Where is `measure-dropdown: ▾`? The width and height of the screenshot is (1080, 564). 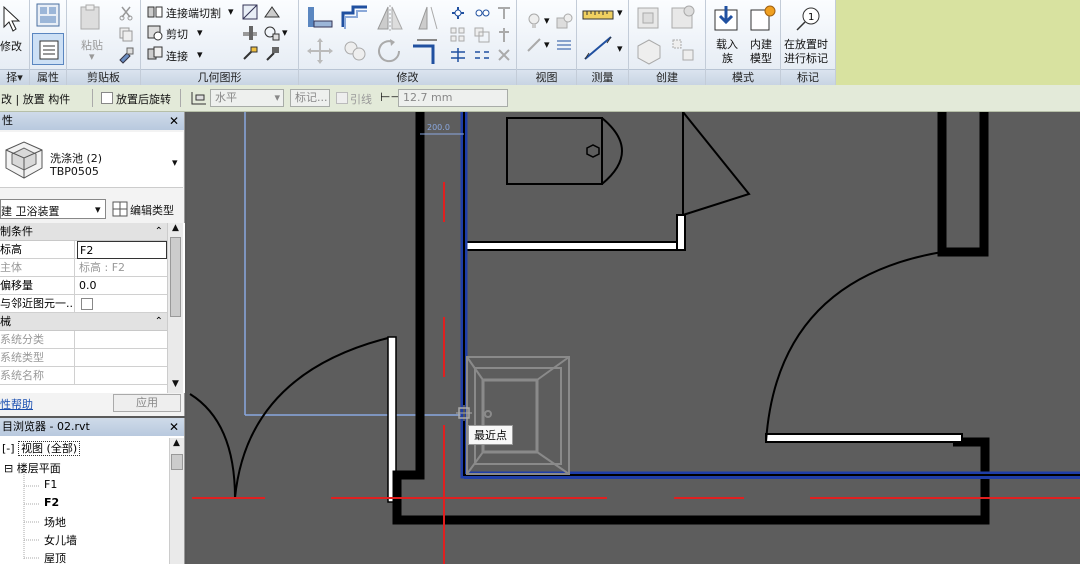 measure-dropdown: ▾ is located at coordinates (620, 12).